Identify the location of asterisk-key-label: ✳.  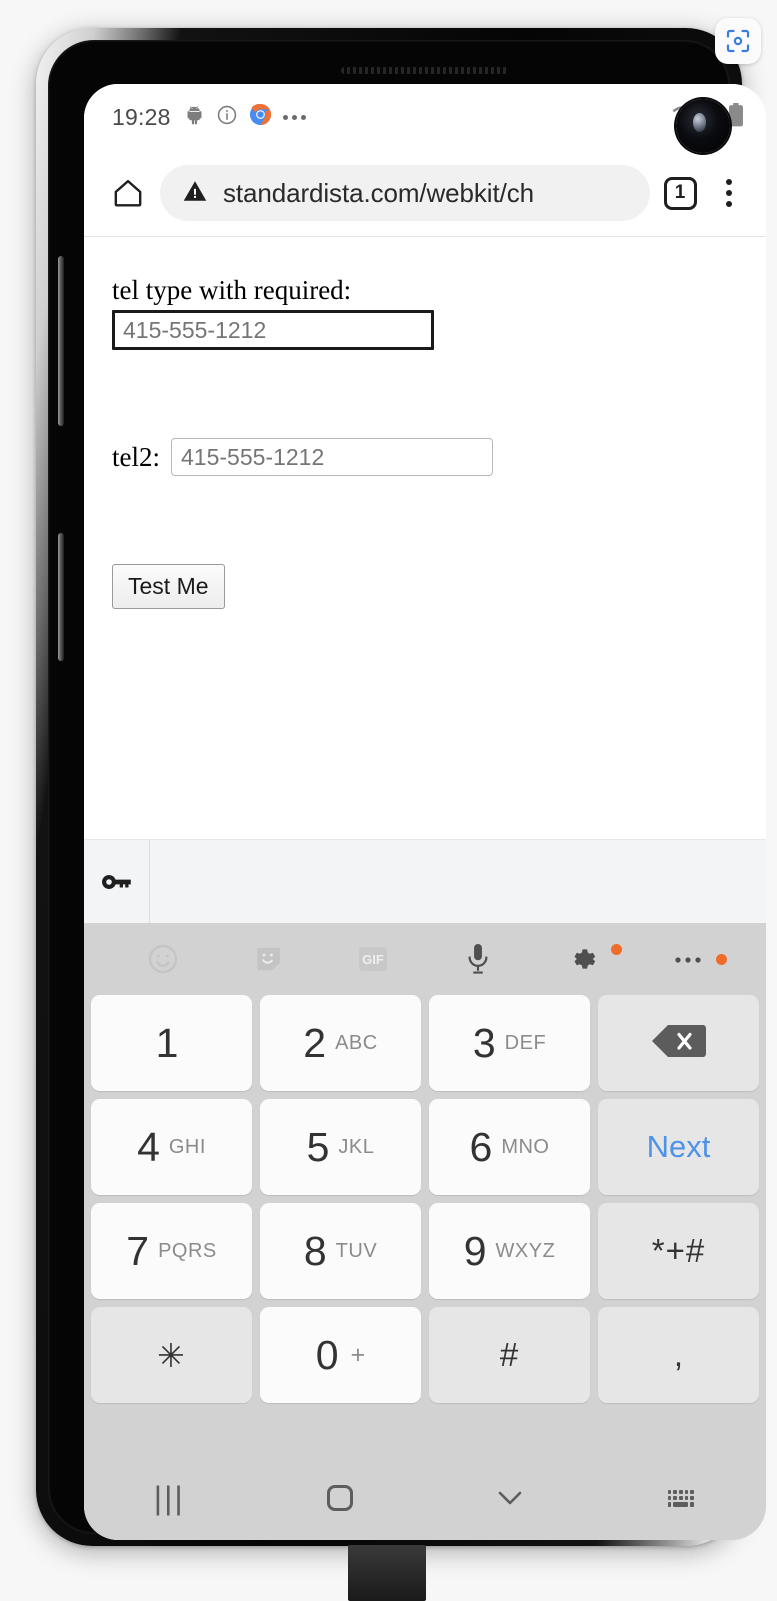
(171, 1355).